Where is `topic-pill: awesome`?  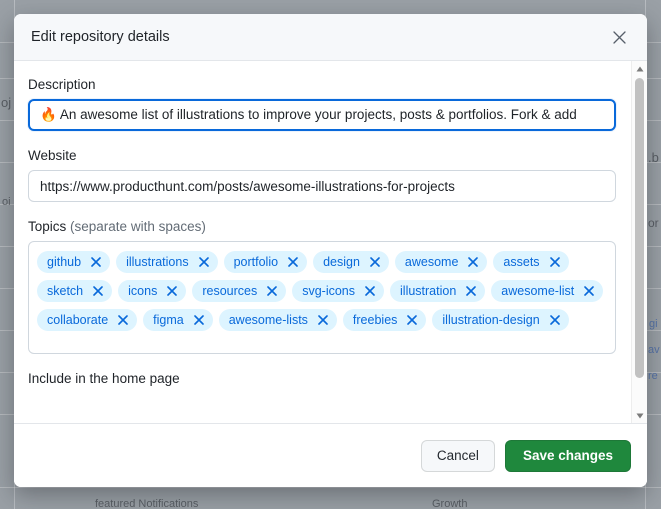
topic-pill: awesome is located at coordinates (441, 262).